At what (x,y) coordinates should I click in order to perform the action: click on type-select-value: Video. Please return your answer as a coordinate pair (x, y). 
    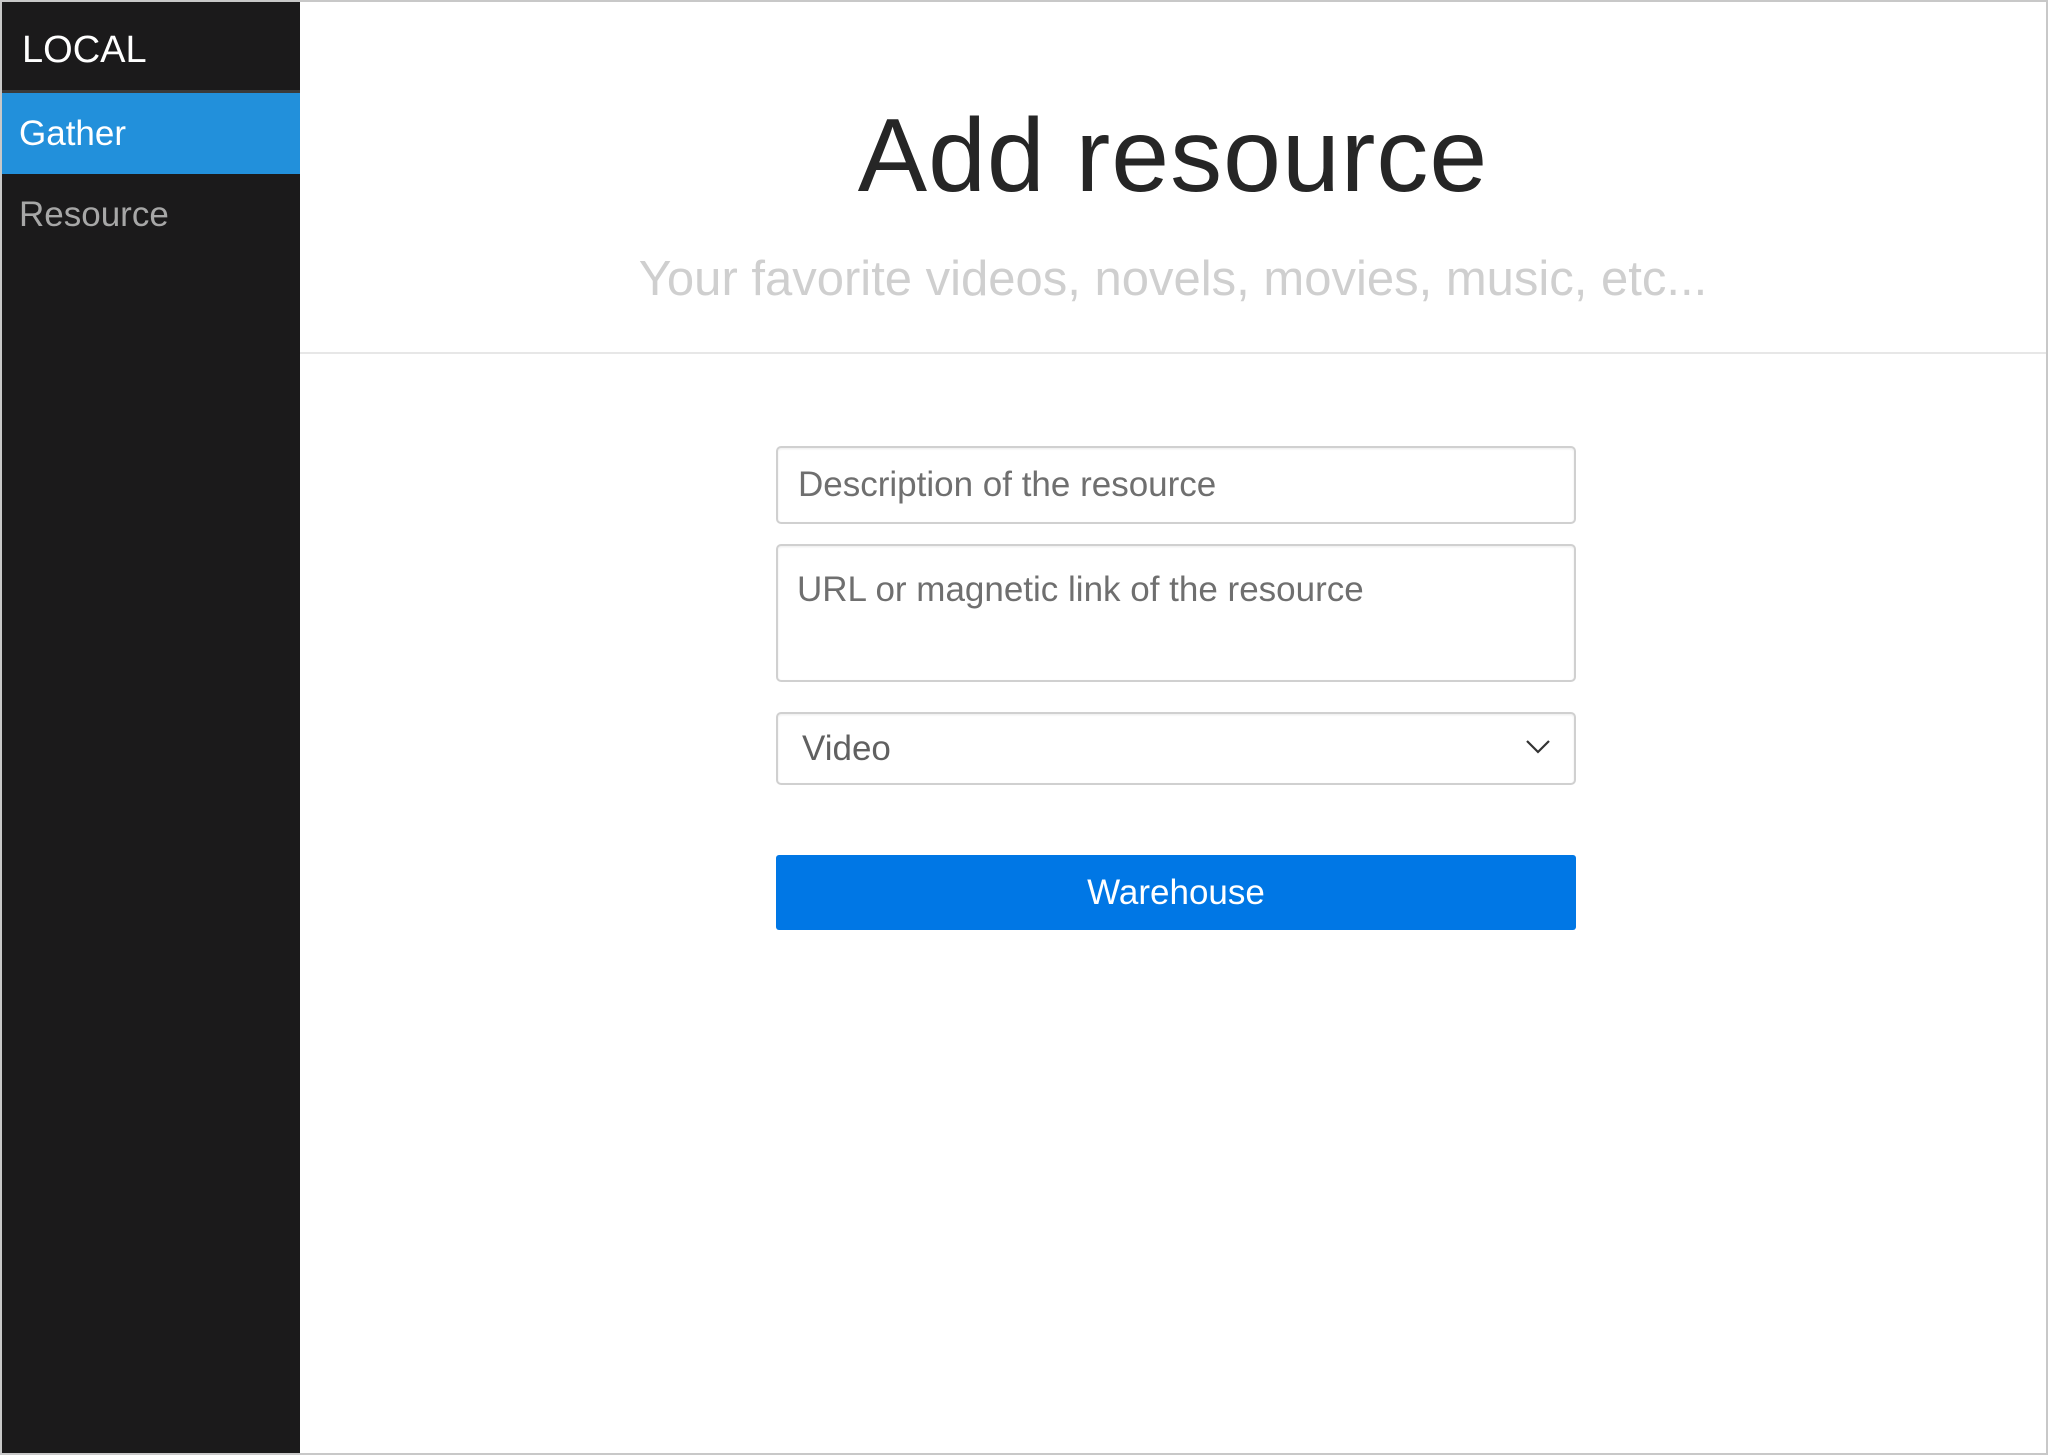
    Looking at the image, I should click on (1176, 748).